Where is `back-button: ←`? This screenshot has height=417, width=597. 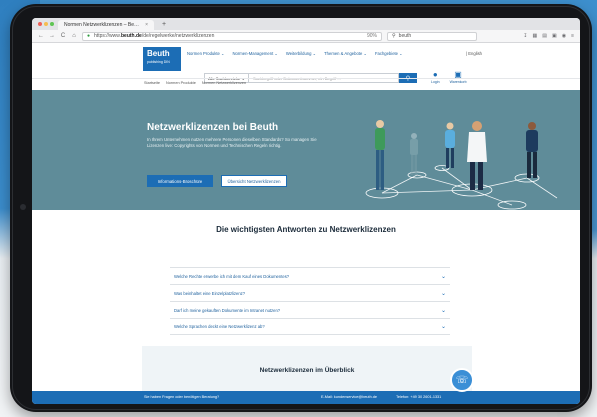 back-button: ← is located at coordinates (41, 36).